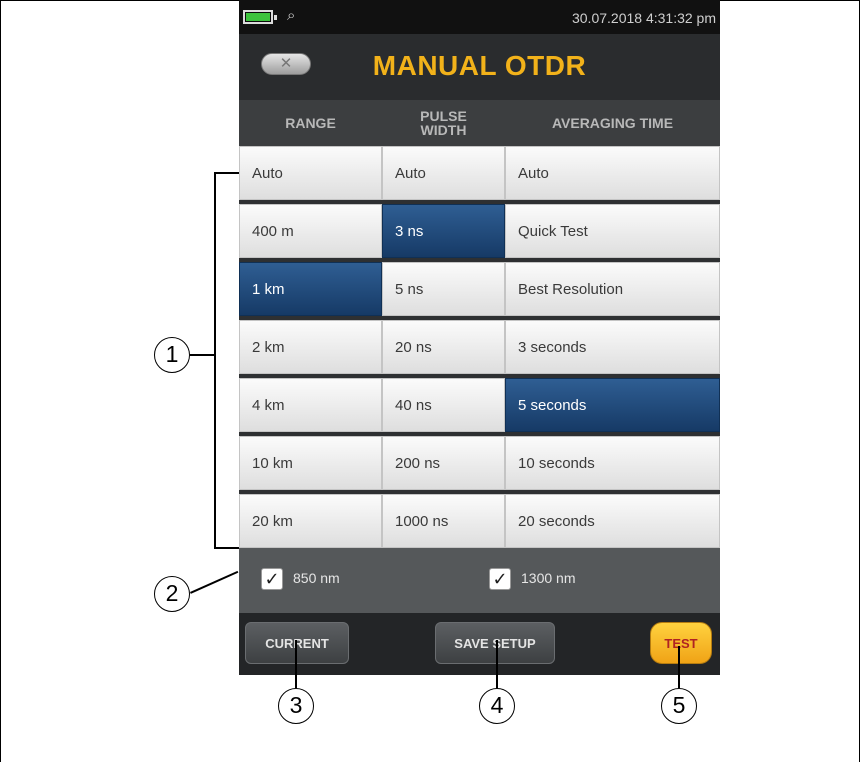 The image size is (862, 764). I want to click on pulse-width-option: Auto, so click(443, 173).